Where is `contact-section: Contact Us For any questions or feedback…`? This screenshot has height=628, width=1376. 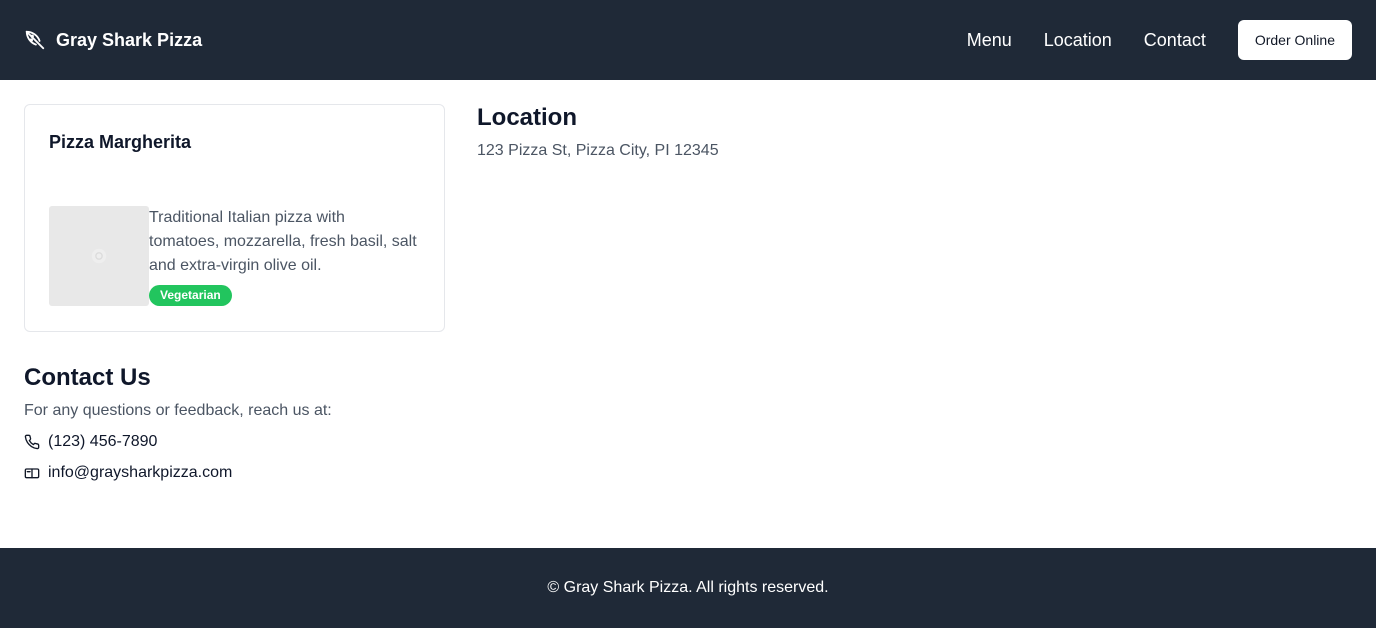 contact-section: Contact Us For any questions or feedback… is located at coordinates (178, 423).